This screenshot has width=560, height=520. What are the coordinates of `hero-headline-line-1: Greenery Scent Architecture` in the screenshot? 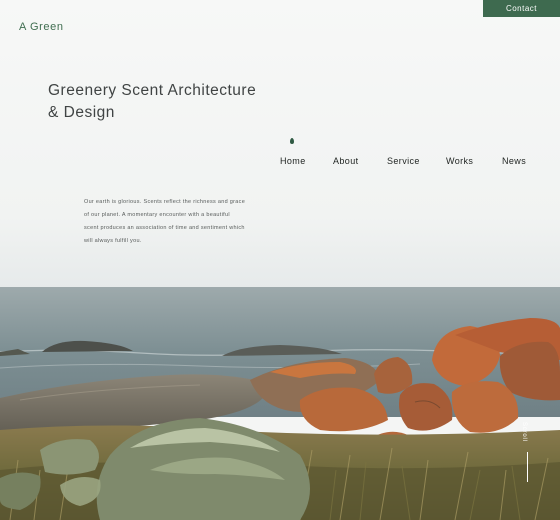 It's located at (152, 90).